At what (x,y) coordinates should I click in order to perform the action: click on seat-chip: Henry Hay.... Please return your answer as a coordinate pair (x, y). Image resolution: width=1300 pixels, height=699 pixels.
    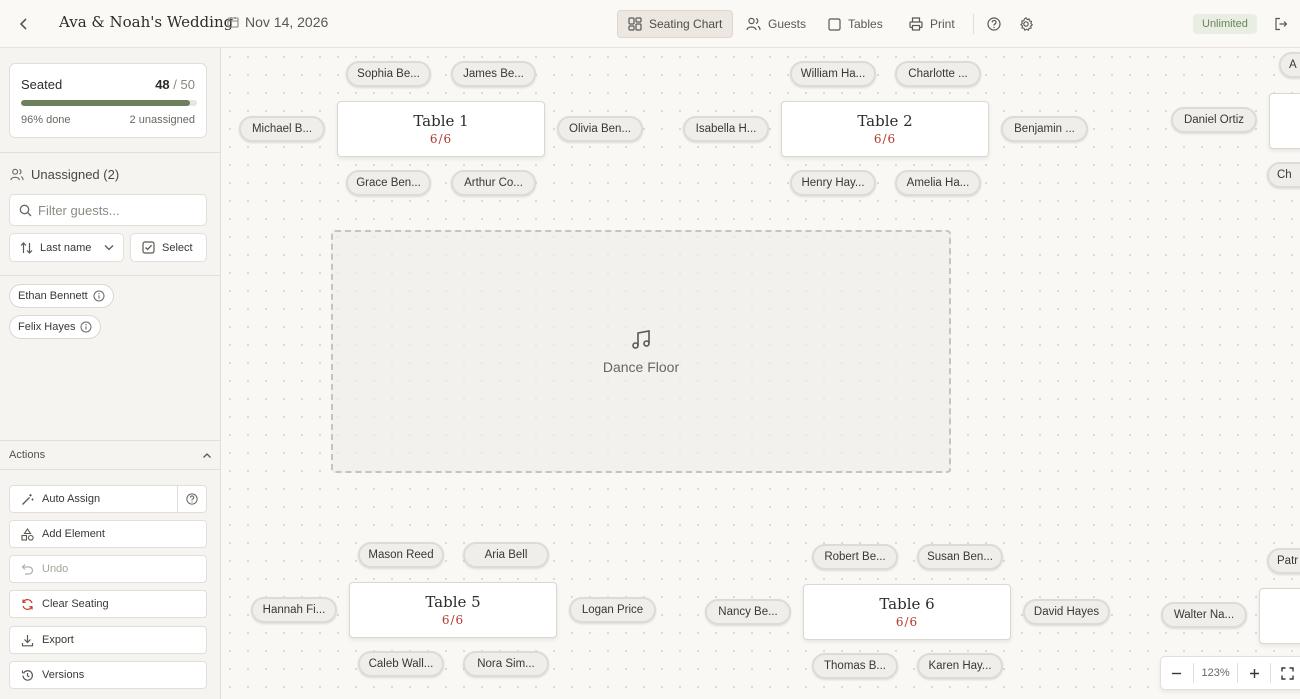
    Looking at the image, I should click on (833, 183).